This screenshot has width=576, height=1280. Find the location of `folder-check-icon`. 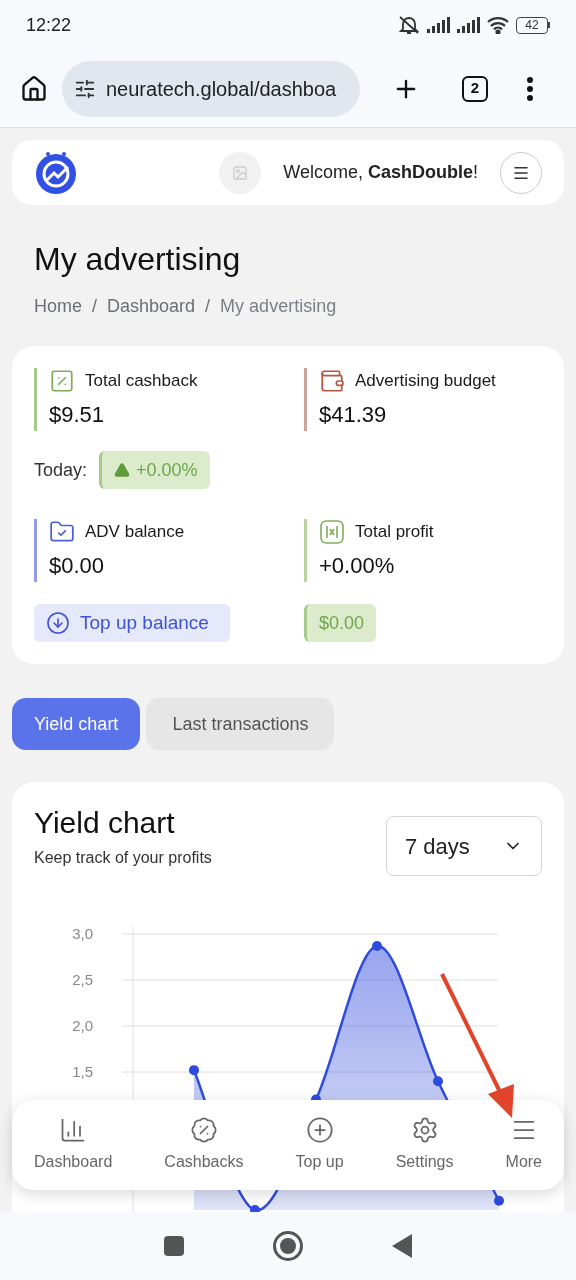

folder-check-icon is located at coordinates (62, 532).